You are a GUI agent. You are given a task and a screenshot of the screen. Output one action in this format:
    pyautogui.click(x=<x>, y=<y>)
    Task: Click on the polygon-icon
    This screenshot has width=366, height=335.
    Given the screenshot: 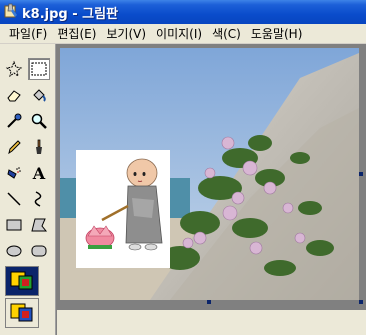 What is the action you would take?
    pyautogui.click(x=39, y=225)
    